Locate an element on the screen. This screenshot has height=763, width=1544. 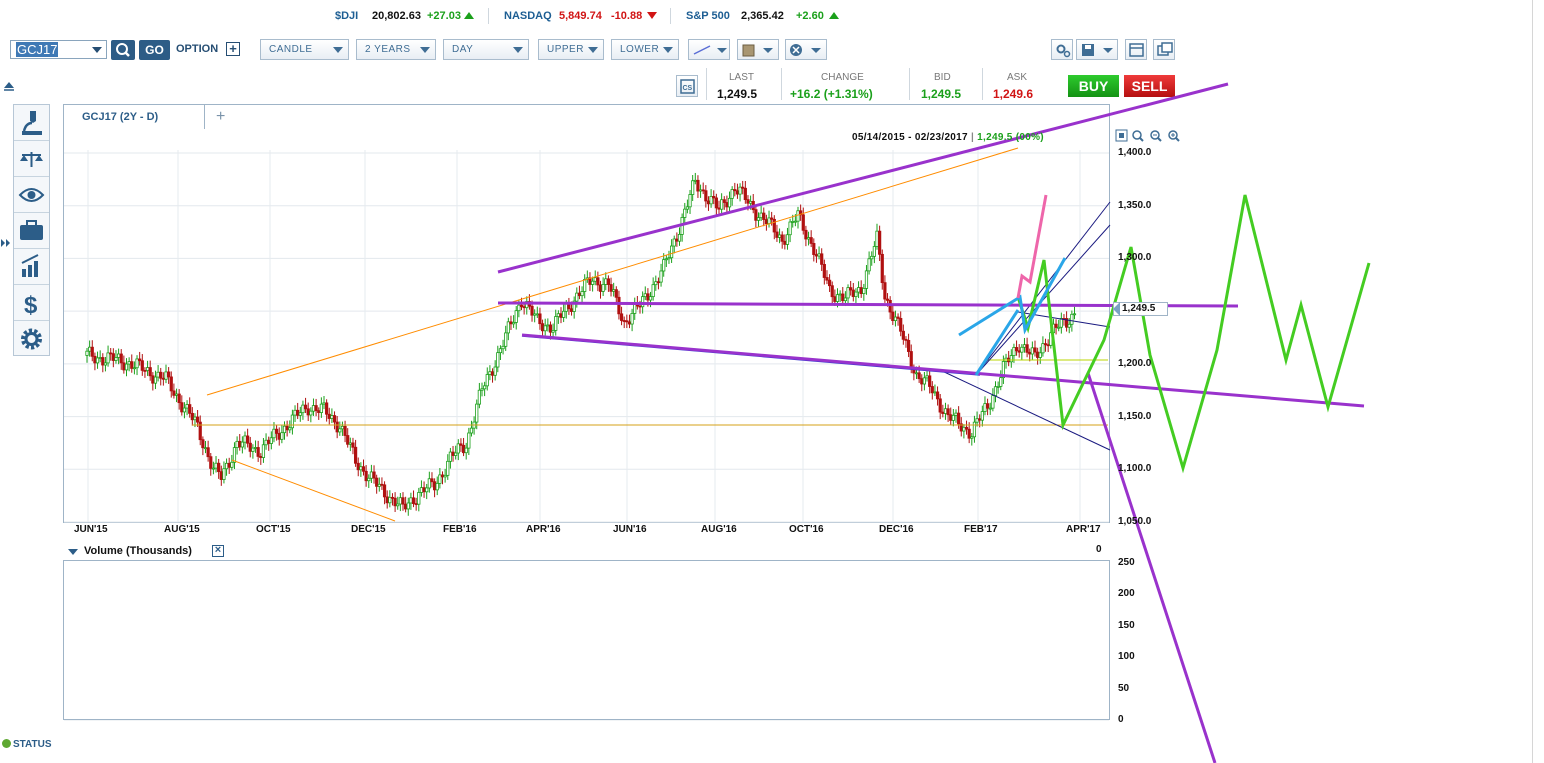
time-tick-label: JUN'16 is located at coordinates (630, 529).